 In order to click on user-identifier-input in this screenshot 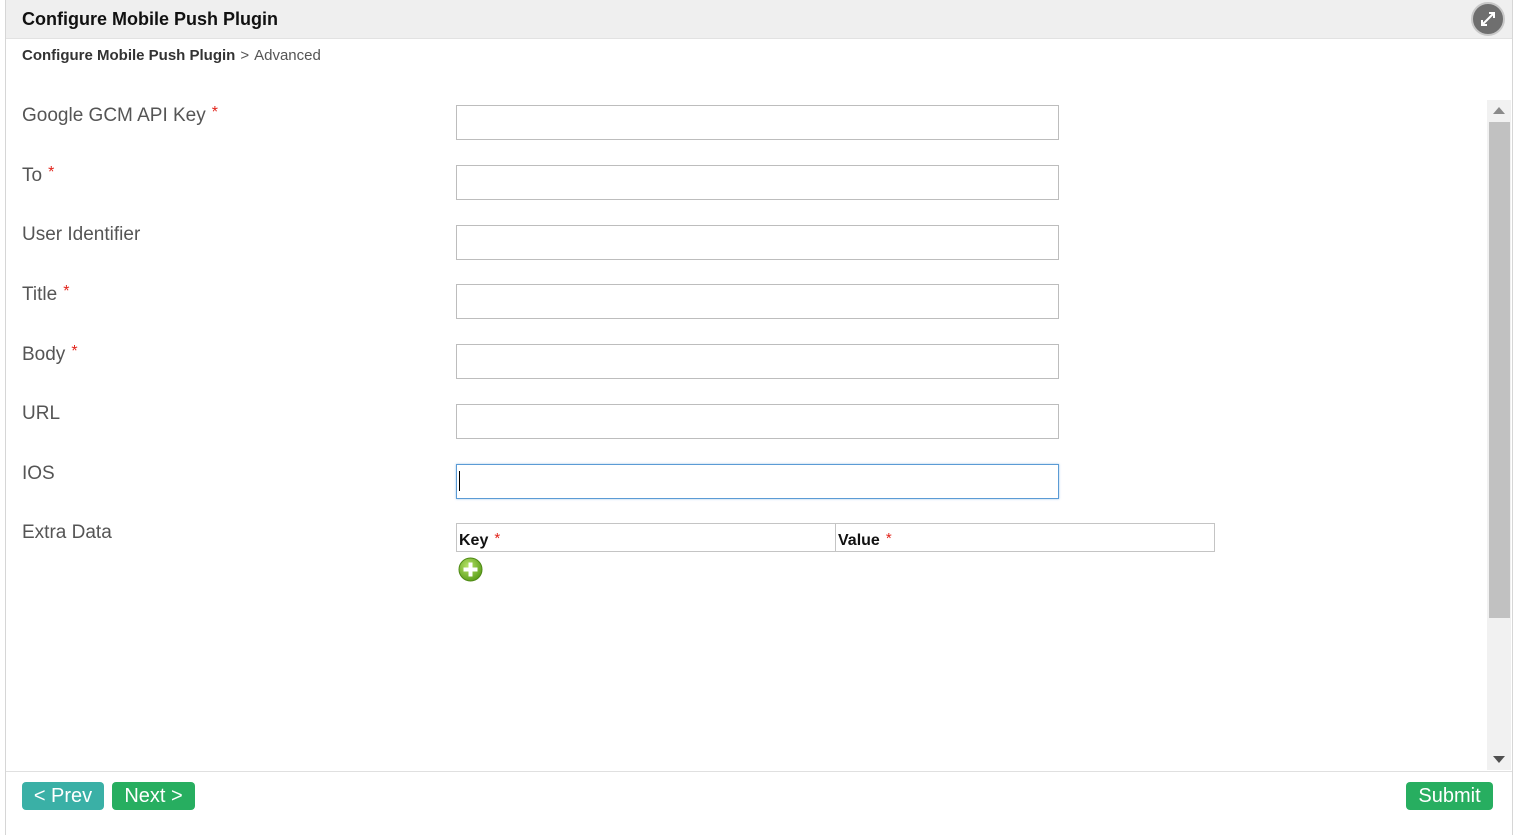, I will do `click(757, 242)`.